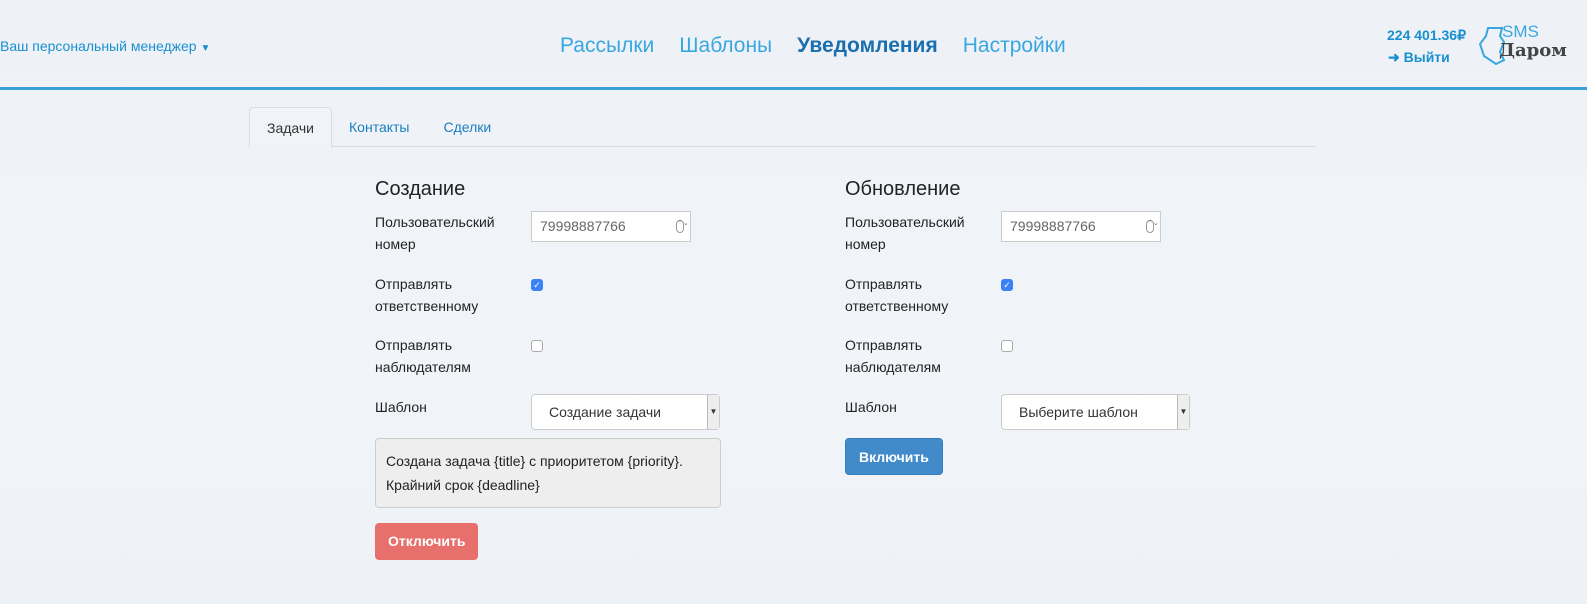 This screenshot has width=1587, height=604. I want to click on template-select: Выберите шаблон ▼, so click(1095, 412).